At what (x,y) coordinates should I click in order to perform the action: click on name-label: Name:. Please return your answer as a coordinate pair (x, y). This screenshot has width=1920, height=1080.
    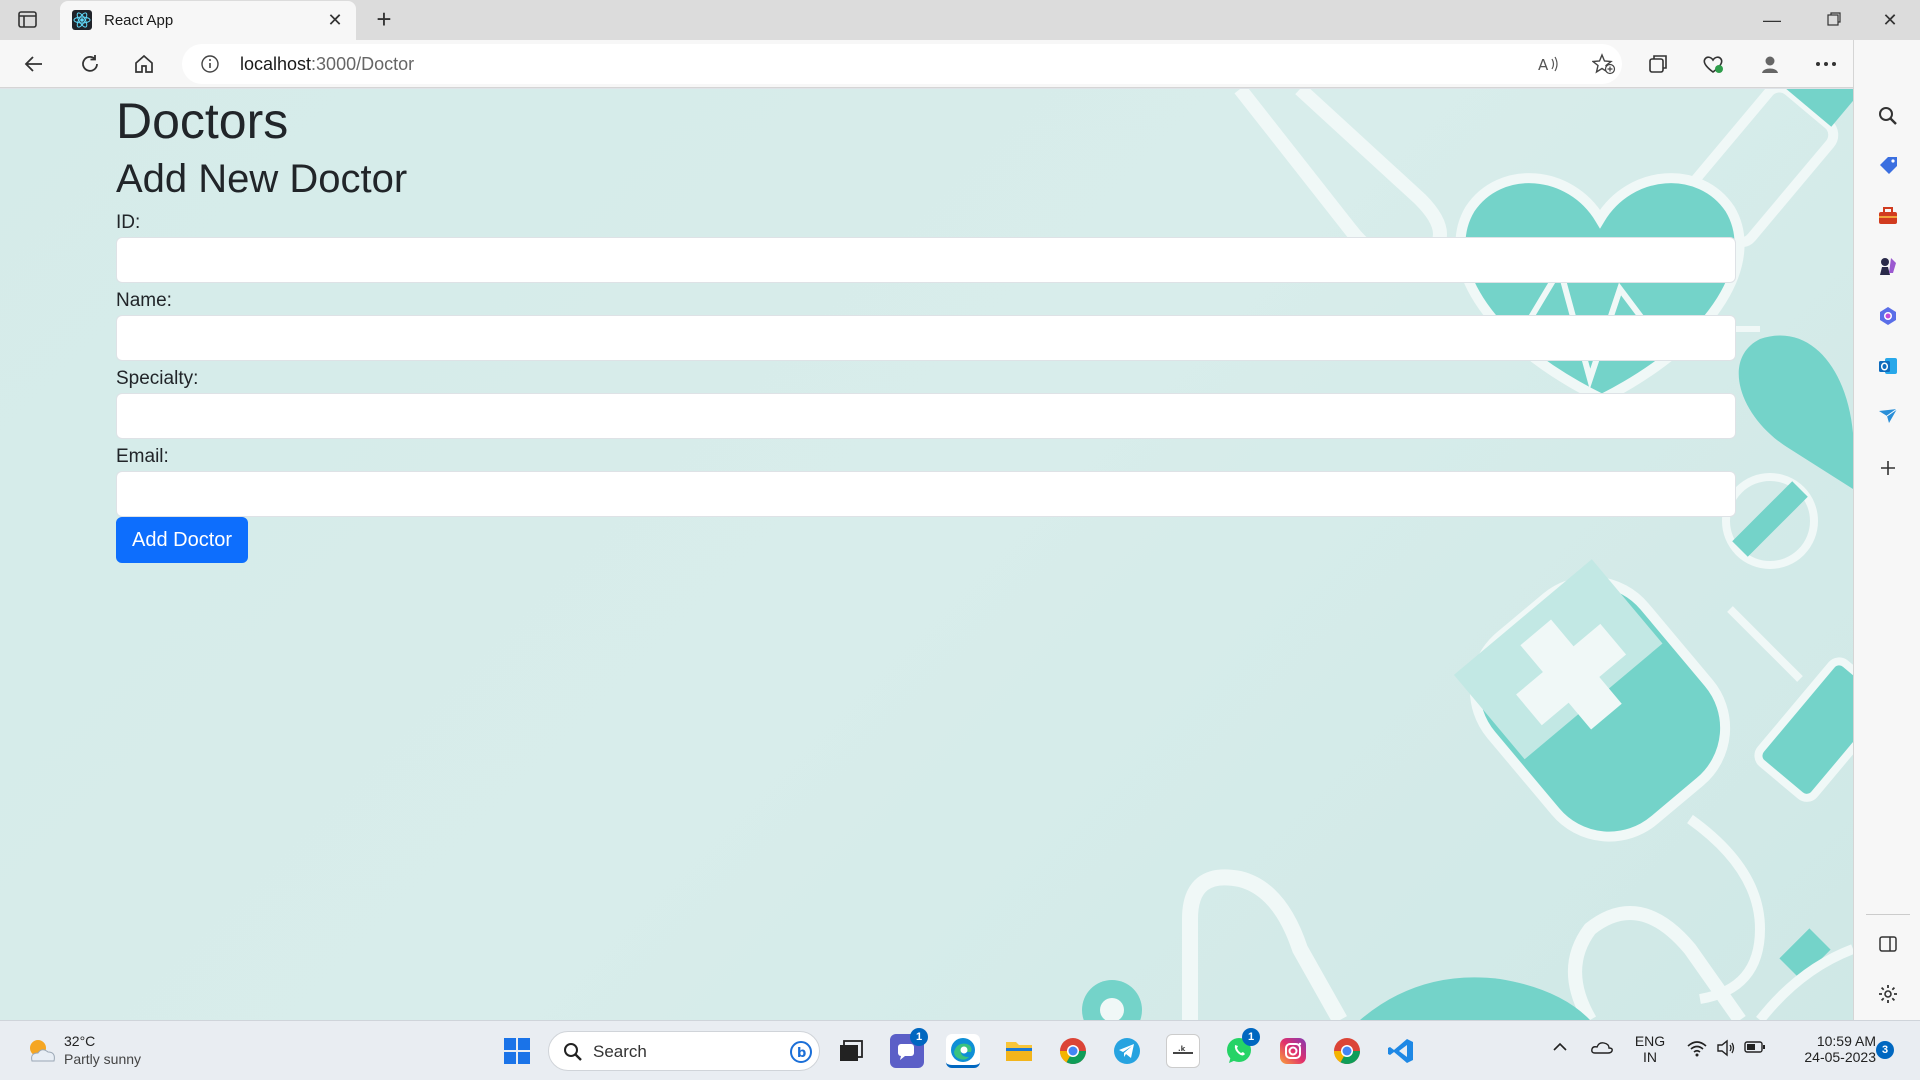
    Looking at the image, I should click on (144, 300).